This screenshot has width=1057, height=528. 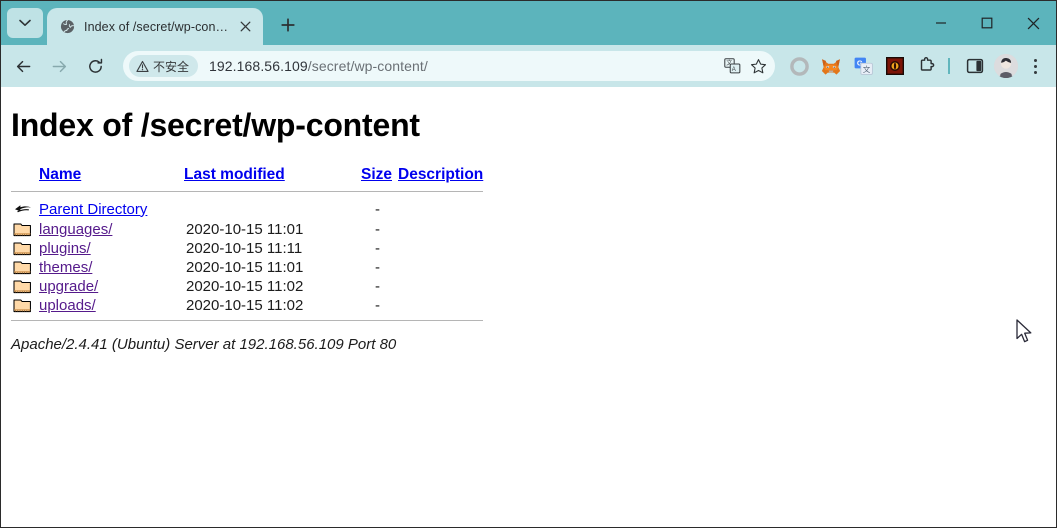 What do you see at coordinates (927, 66) in the screenshot?
I see `extensions-puzzle-icon` at bounding box center [927, 66].